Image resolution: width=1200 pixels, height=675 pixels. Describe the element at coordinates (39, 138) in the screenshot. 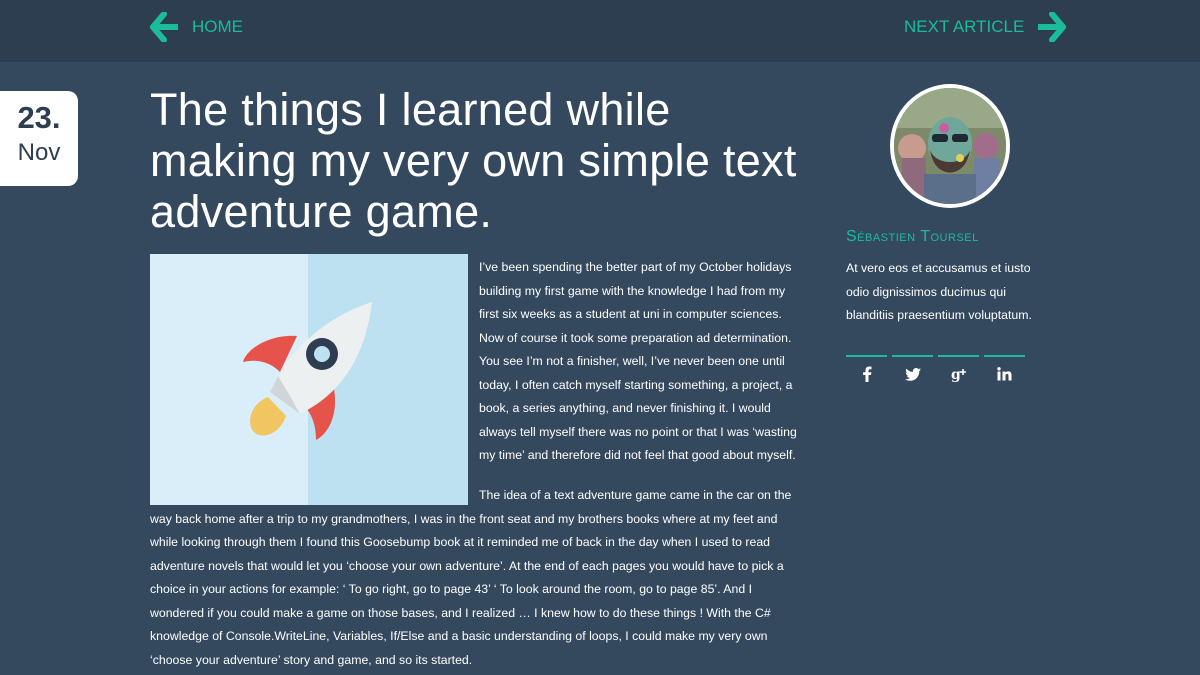

I see `date-badge: 23. Nov` at that location.